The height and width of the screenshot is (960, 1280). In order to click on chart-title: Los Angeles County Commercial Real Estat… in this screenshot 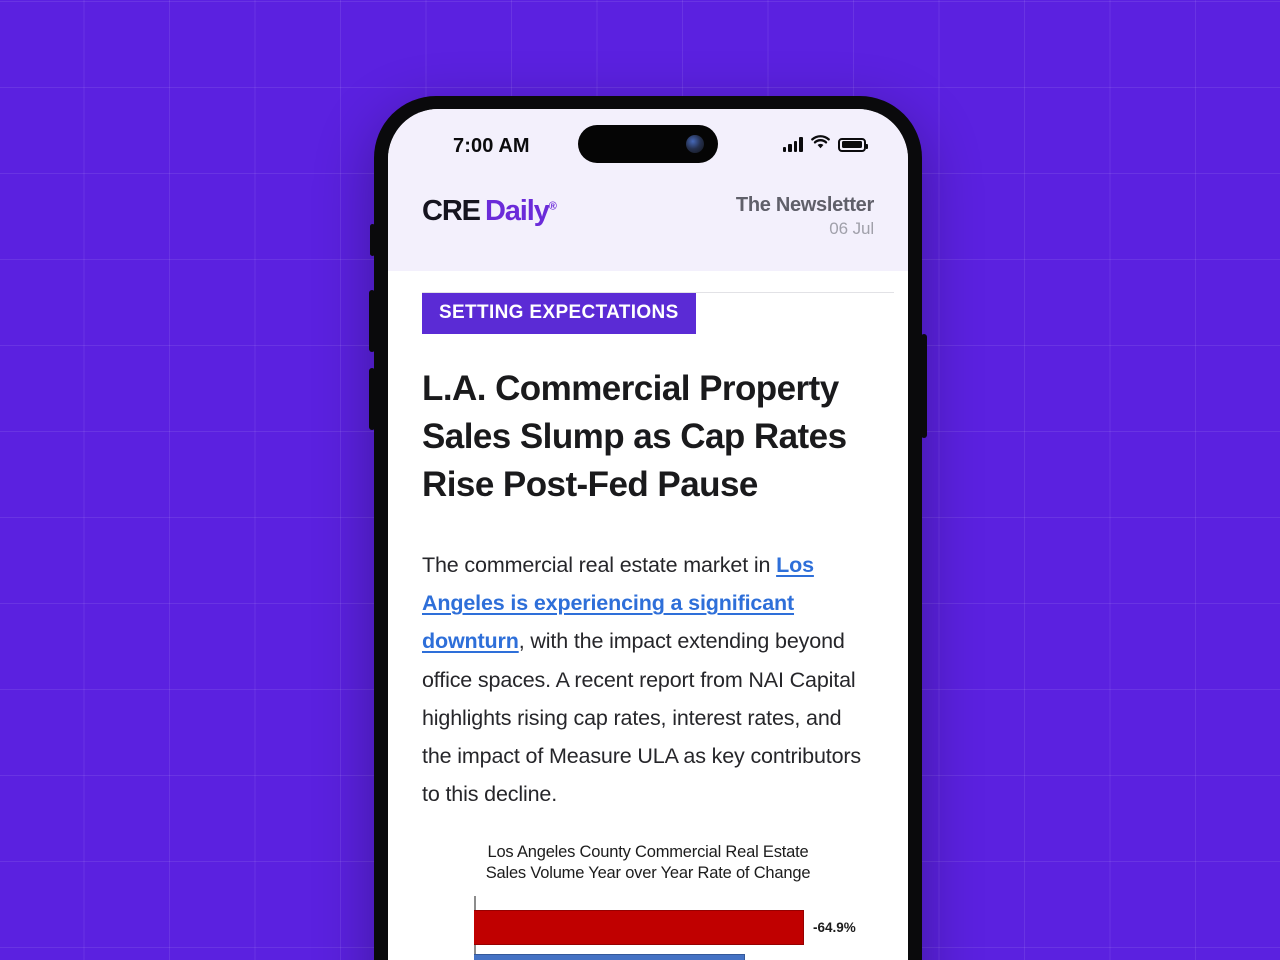, I will do `click(648, 862)`.